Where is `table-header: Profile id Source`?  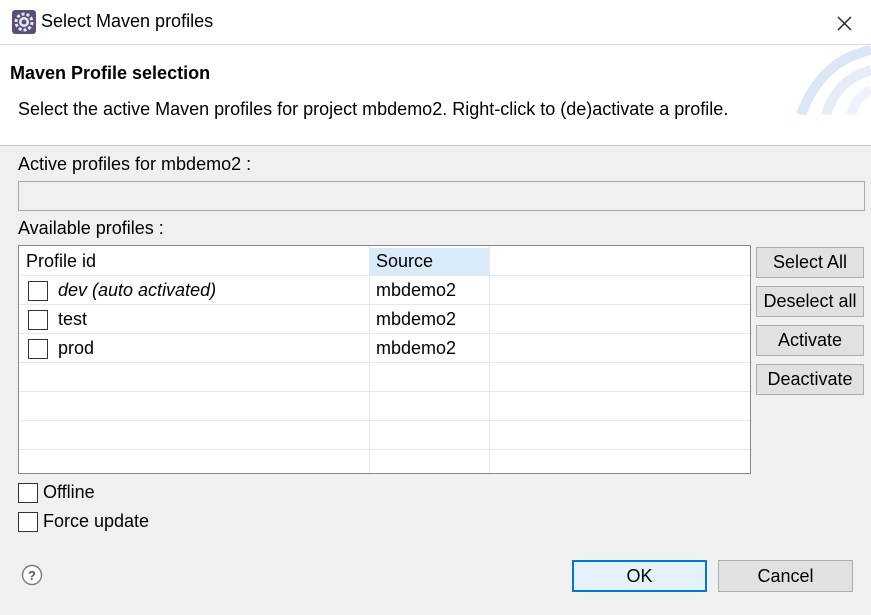 table-header: Profile id Source is located at coordinates (384, 261).